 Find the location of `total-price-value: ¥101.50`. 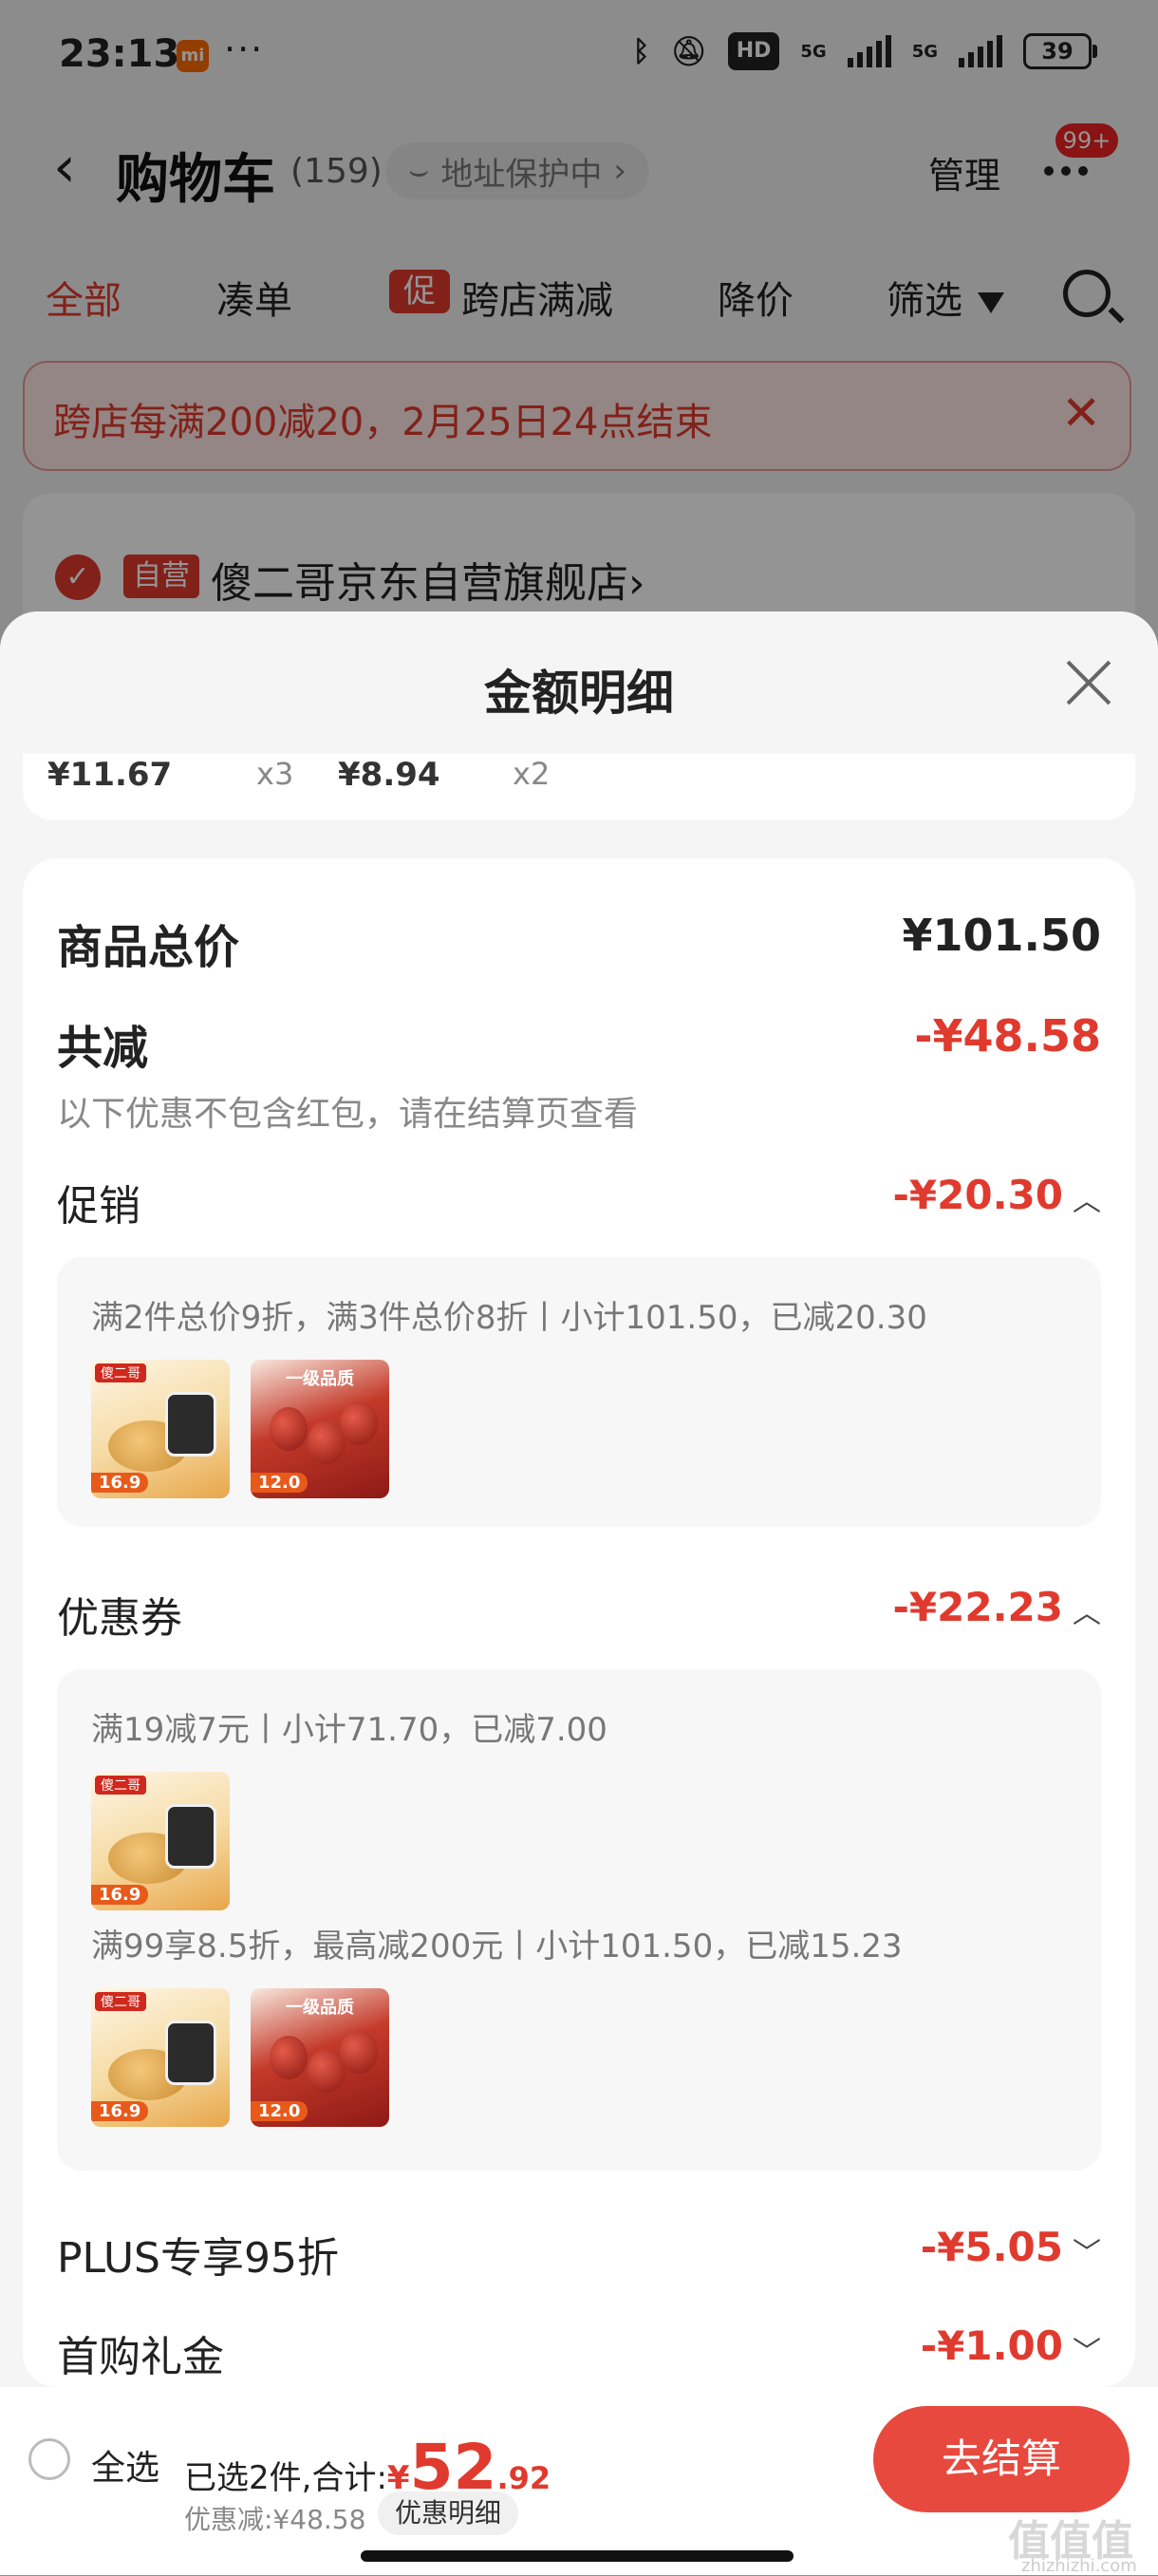

total-price-value: ¥101.50 is located at coordinates (1001, 935).